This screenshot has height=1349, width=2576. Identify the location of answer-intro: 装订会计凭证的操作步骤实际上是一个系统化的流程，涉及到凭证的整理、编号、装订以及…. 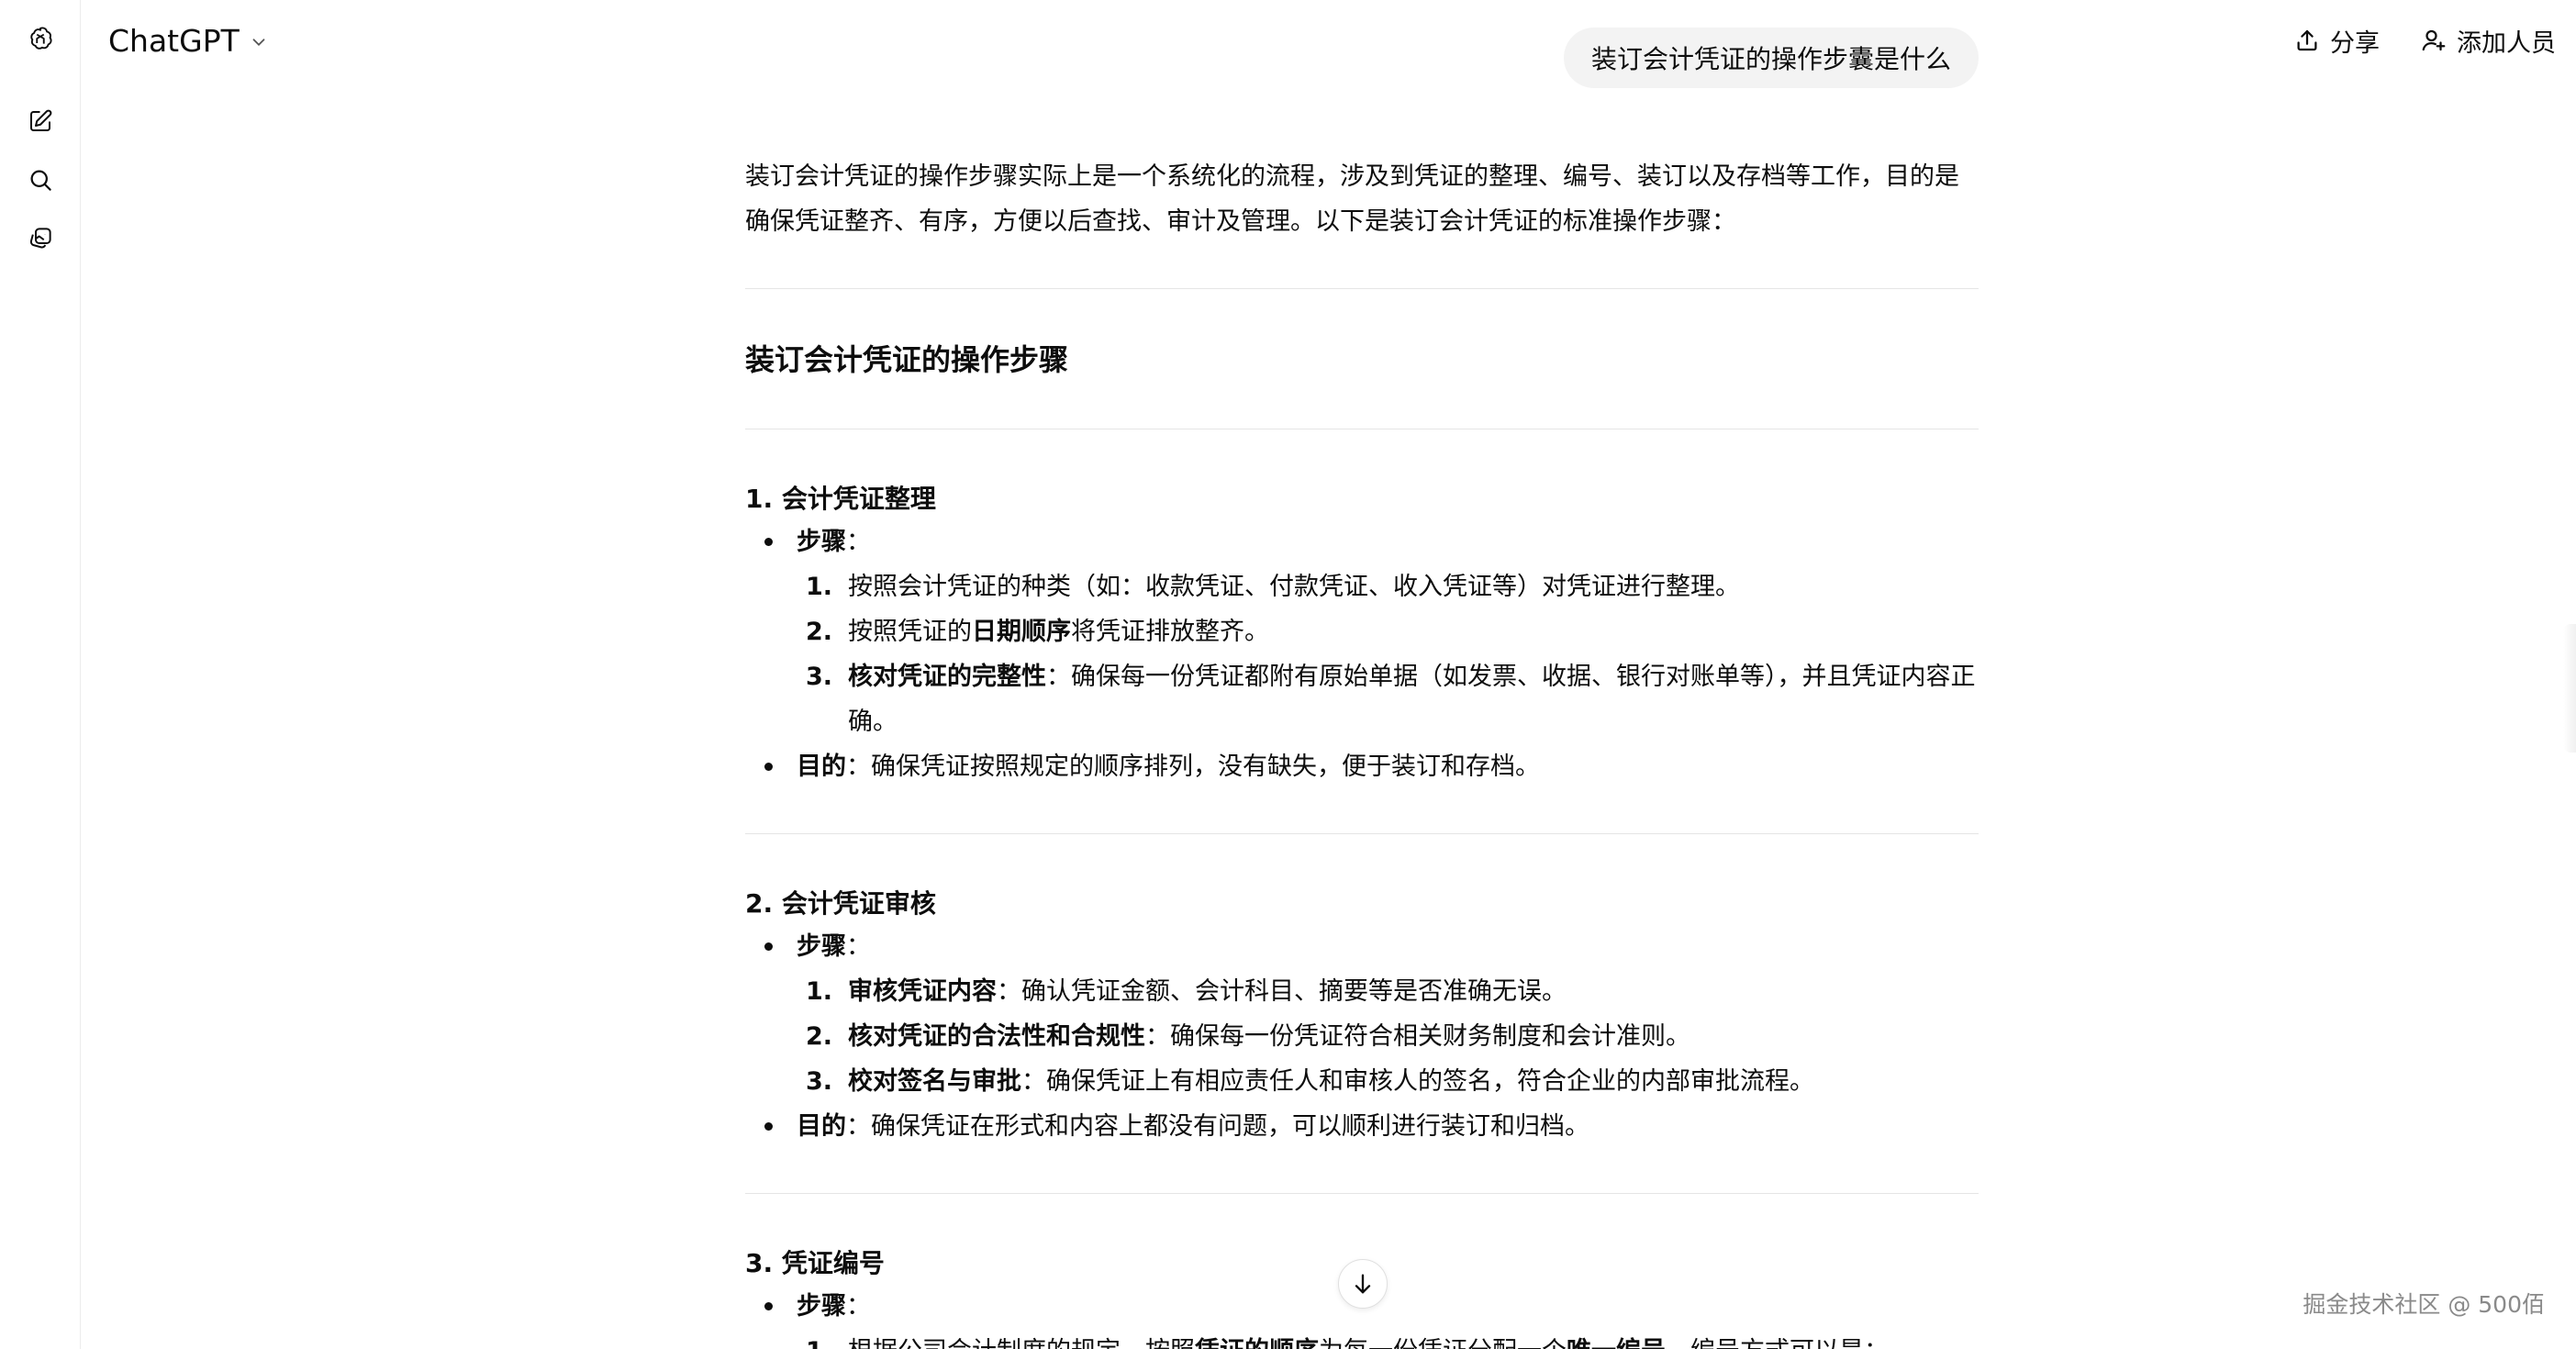
(1352, 199).